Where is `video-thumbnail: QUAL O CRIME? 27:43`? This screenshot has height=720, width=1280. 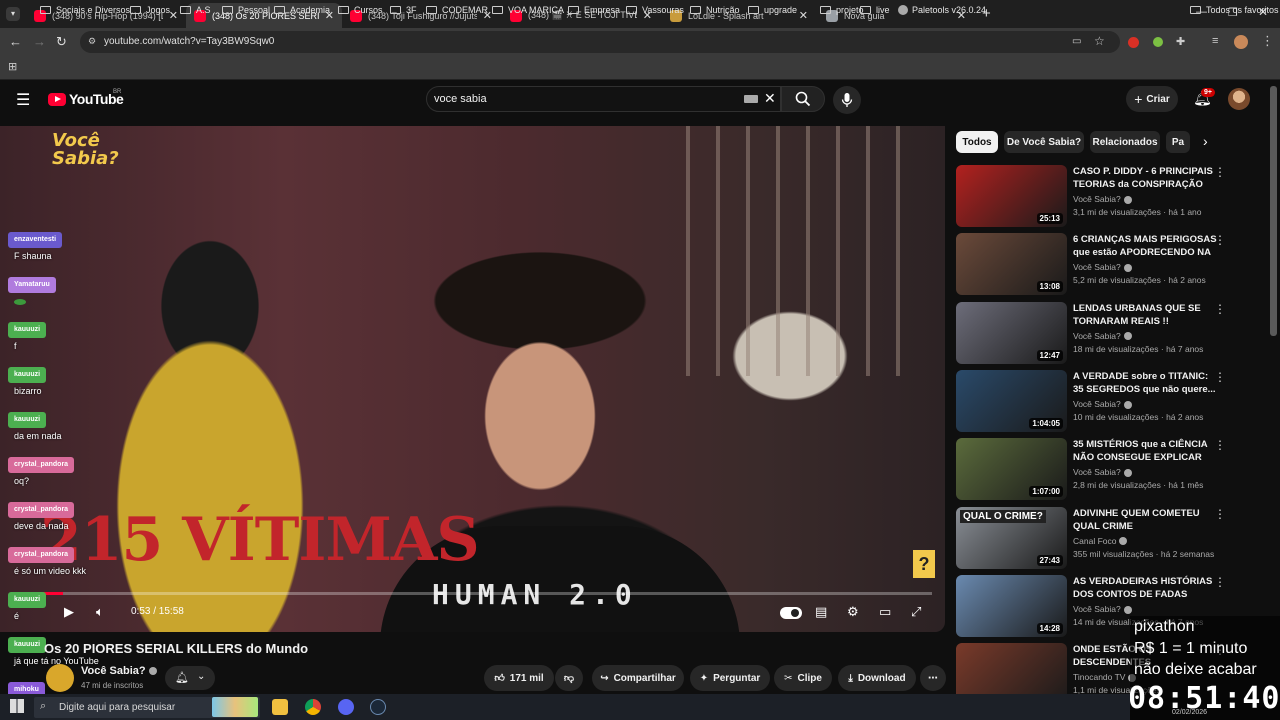 video-thumbnail: QUAL O CRIME? 27:43 is located at coordinates (1011, 537).